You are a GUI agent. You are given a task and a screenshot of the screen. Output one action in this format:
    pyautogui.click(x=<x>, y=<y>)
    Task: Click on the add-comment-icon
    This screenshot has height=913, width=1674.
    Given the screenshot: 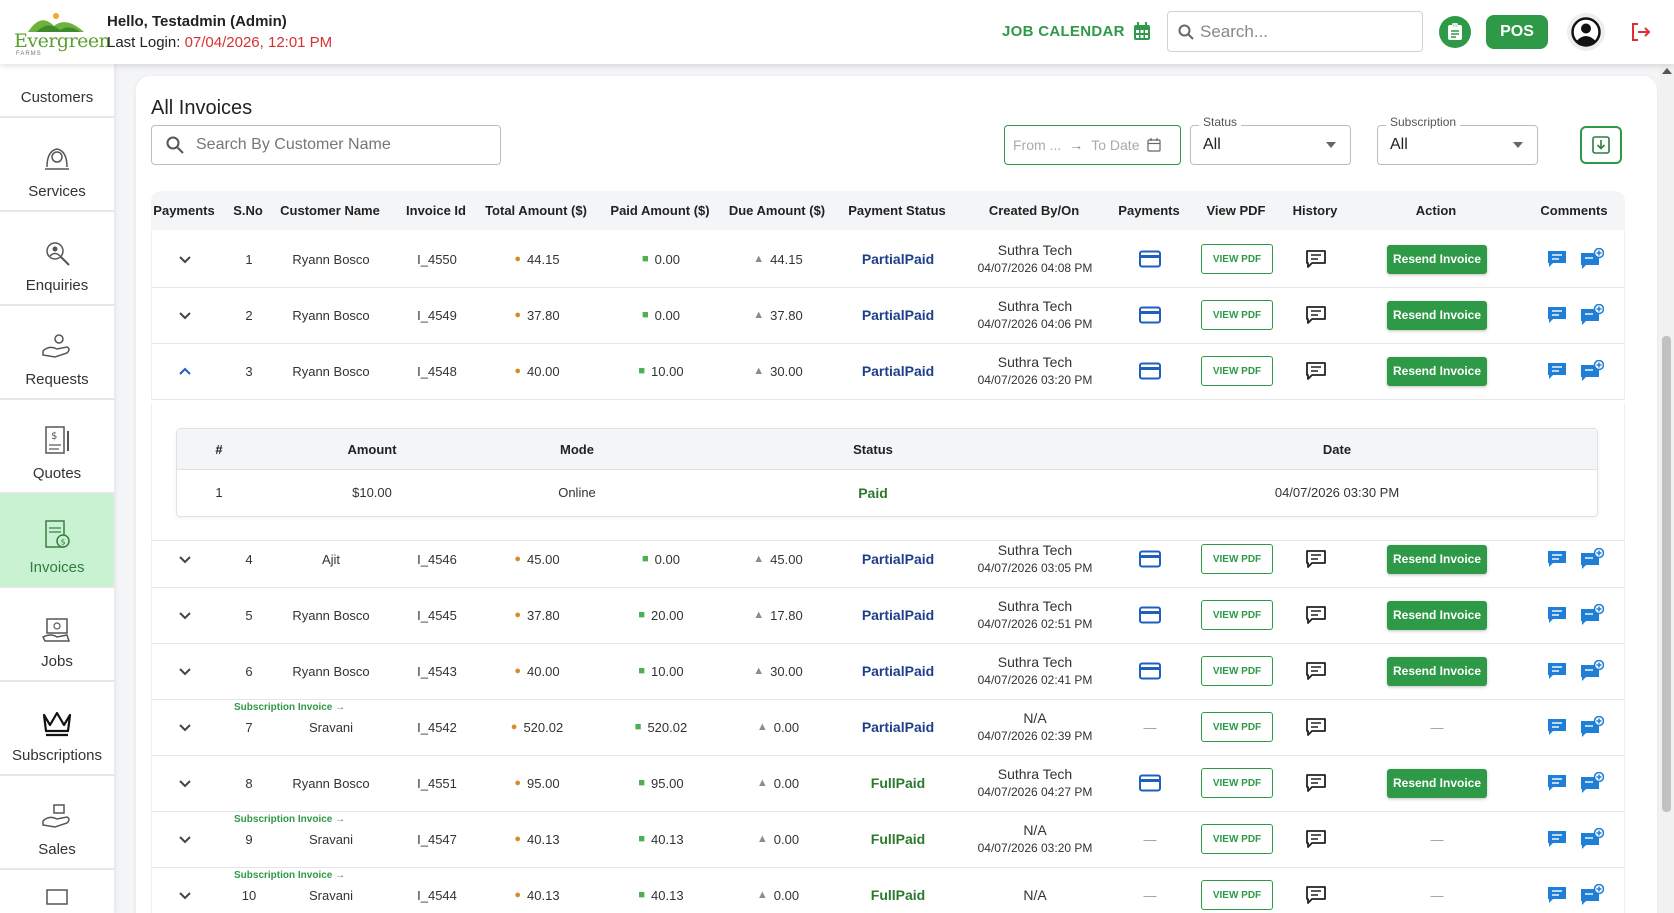 What is the action you would take?
    pyautogui.click(x=1592, y=614)
    